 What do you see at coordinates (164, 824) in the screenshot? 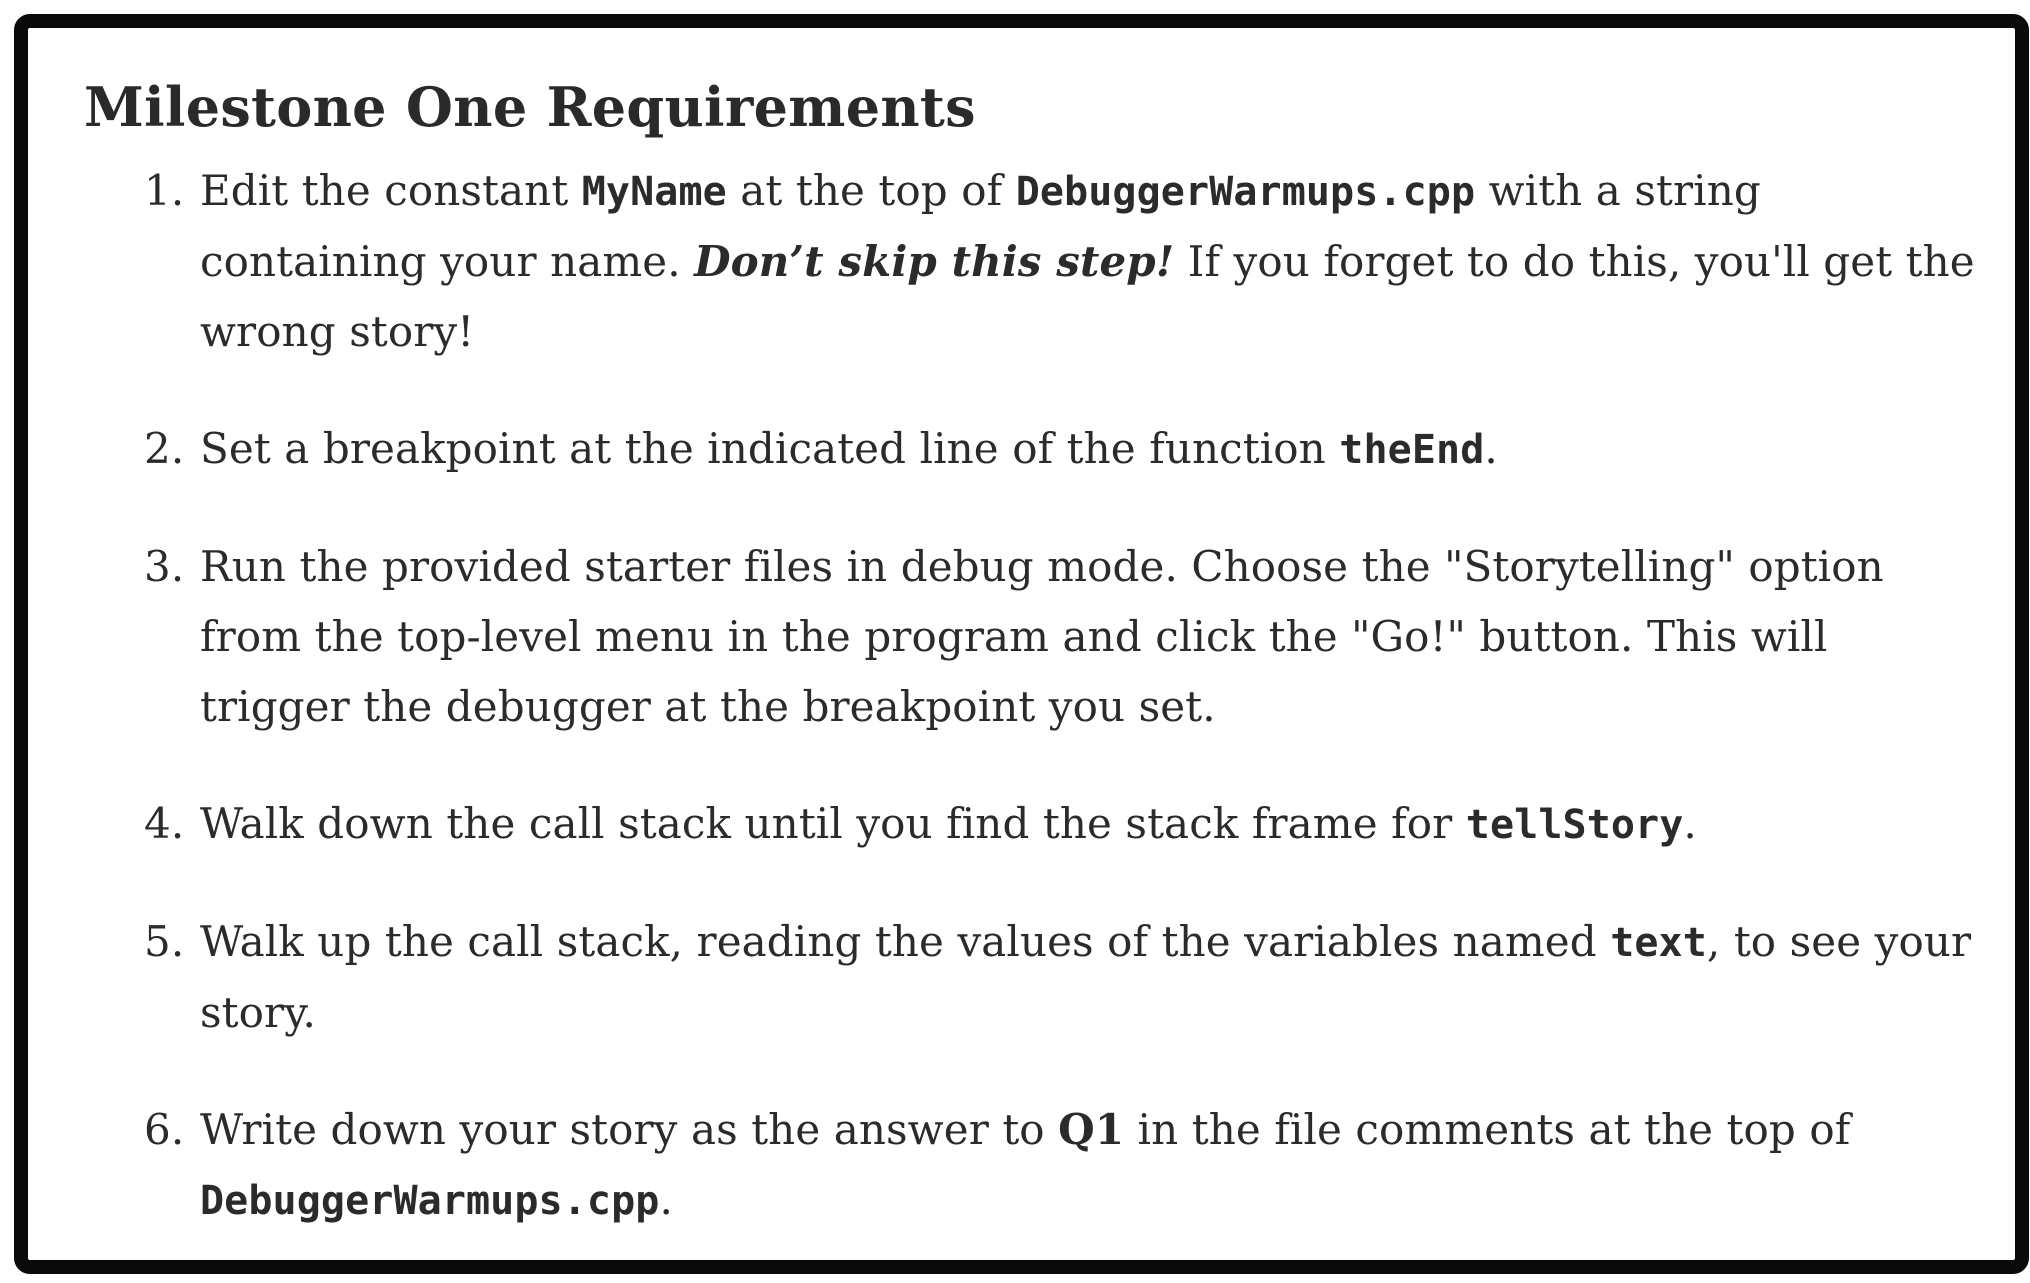
I see `list-item-number: 4.` at bounding box center [164, 824].